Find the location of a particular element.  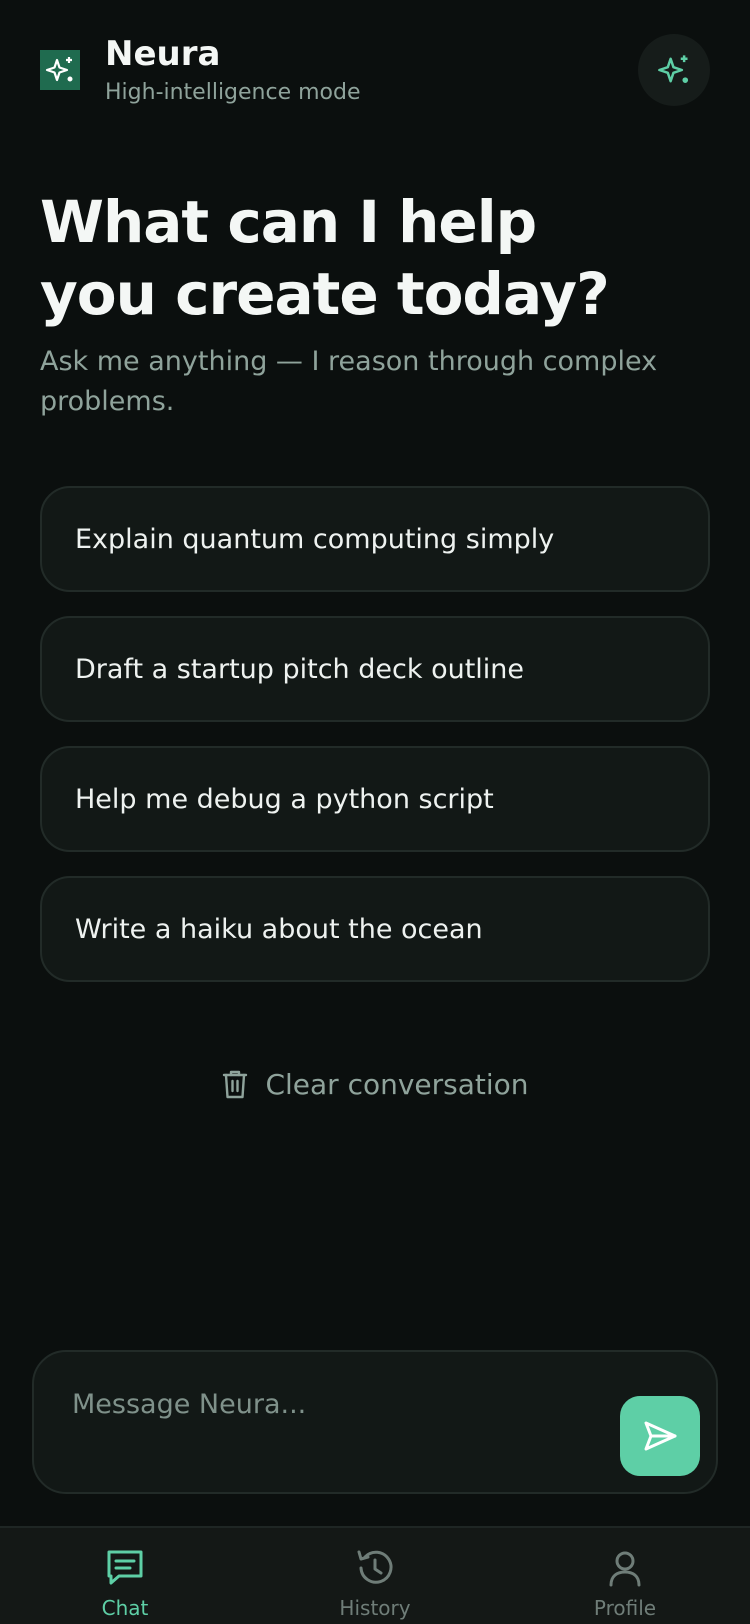

trash-icon is located at coordinates (235, 1084).